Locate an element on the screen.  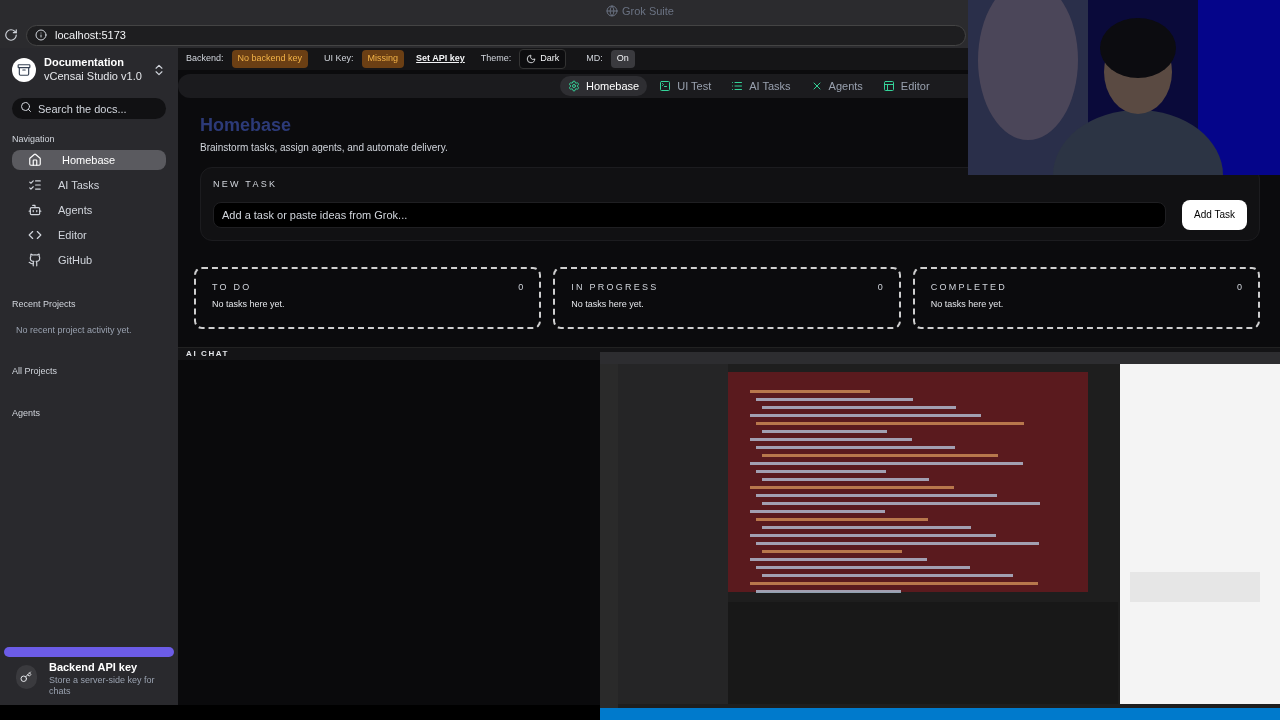
panel-icon is located at coordinates (888, 86).